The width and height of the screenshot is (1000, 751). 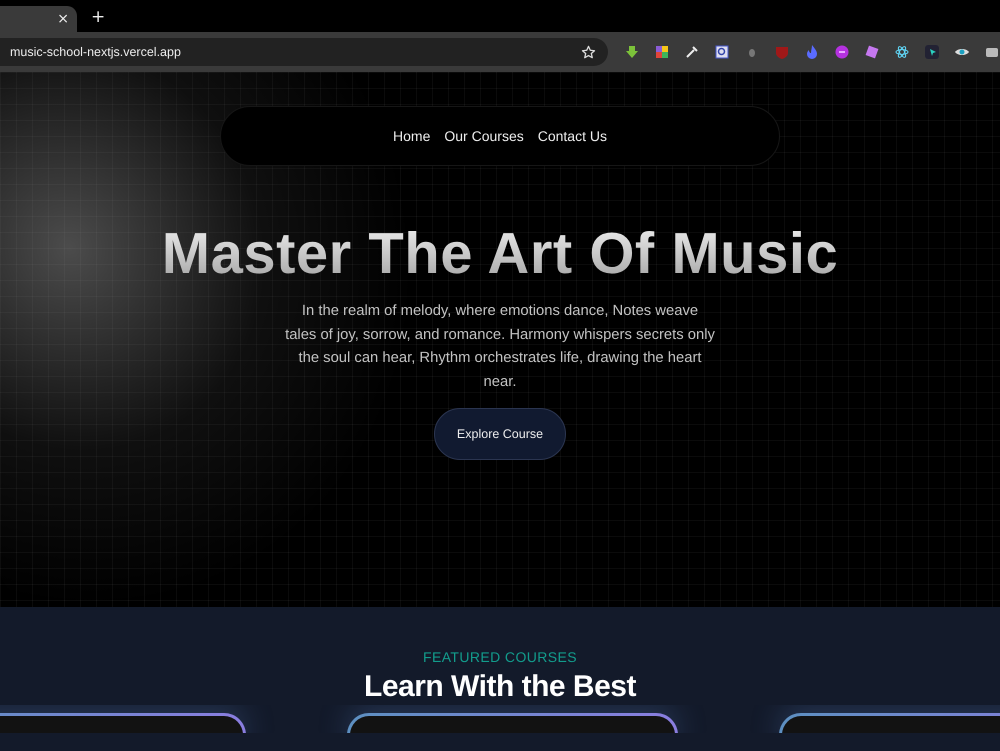 What do you see at coordinates (662, 52) in the screenshot?
I see `grid-icon` at bounding box center [662, 52].